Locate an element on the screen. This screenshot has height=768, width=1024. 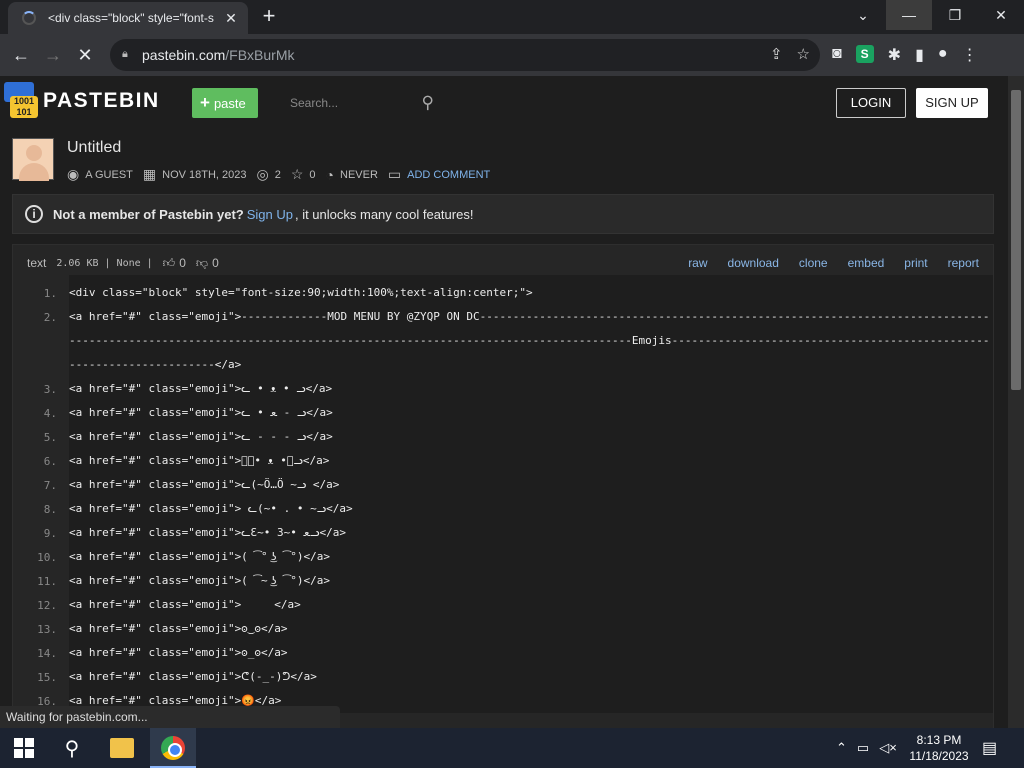
clock-date: 11/18/2023 is located at coordinates (939, 756).